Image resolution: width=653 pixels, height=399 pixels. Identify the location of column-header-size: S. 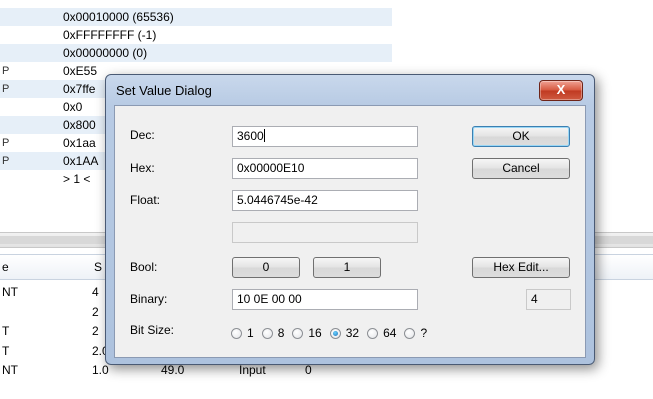
(98, 267).